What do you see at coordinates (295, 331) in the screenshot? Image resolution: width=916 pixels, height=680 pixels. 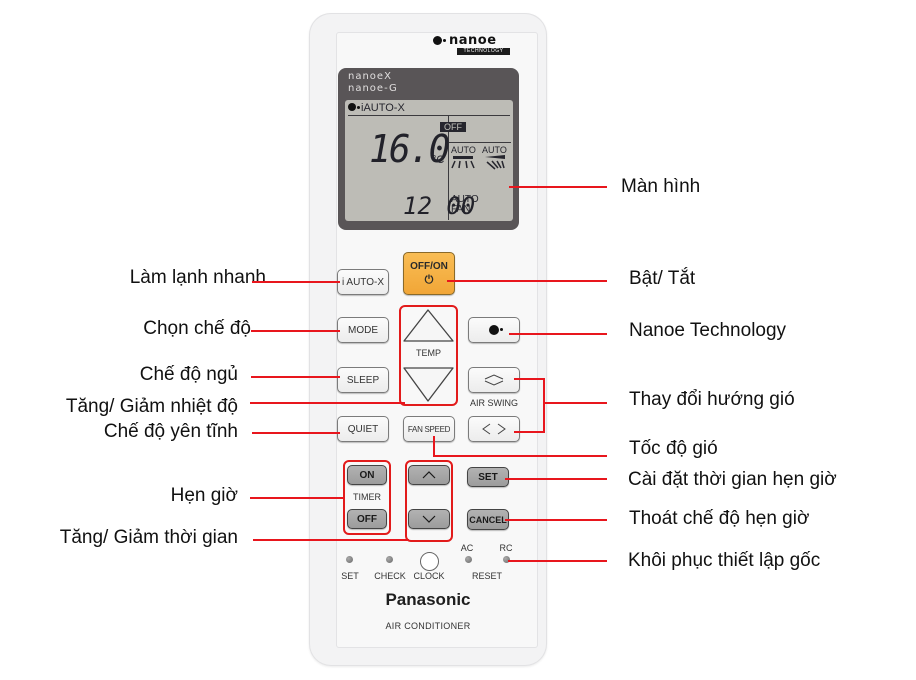 I see `callout-line-mode` at bounding box center [295, 331].